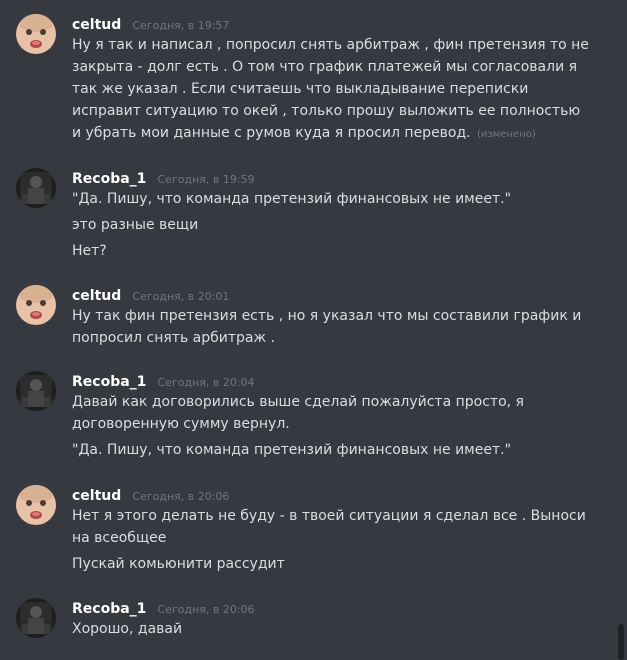  Describe the element at coordinates (206, 382) in the screenshot. I see `timestamp: Сегодня, в 20:04` at that location.